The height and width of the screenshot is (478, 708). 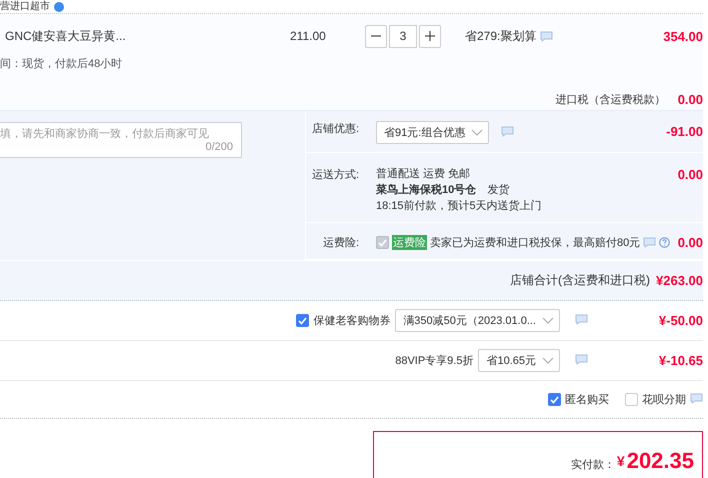 I want to click on discount-amount: ¥-10.65, so click(x=680, y=360).